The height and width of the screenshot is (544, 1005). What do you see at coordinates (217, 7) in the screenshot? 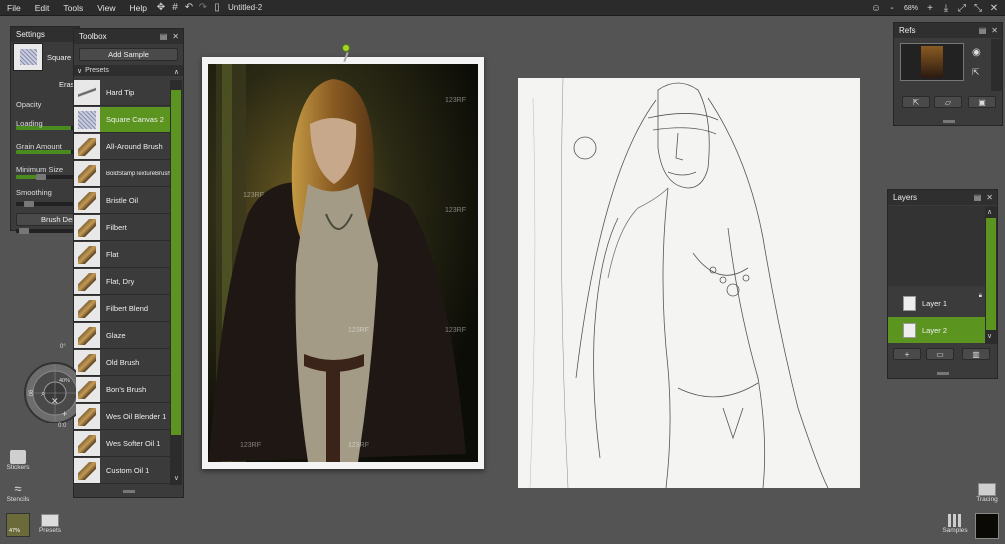
I see `document-icon: ▯` at bounding box center [217, 7].